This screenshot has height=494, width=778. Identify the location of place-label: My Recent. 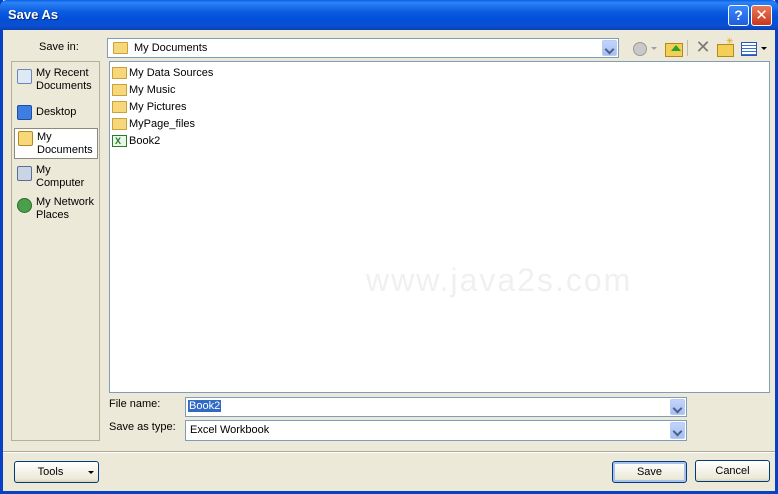
(62, 73).